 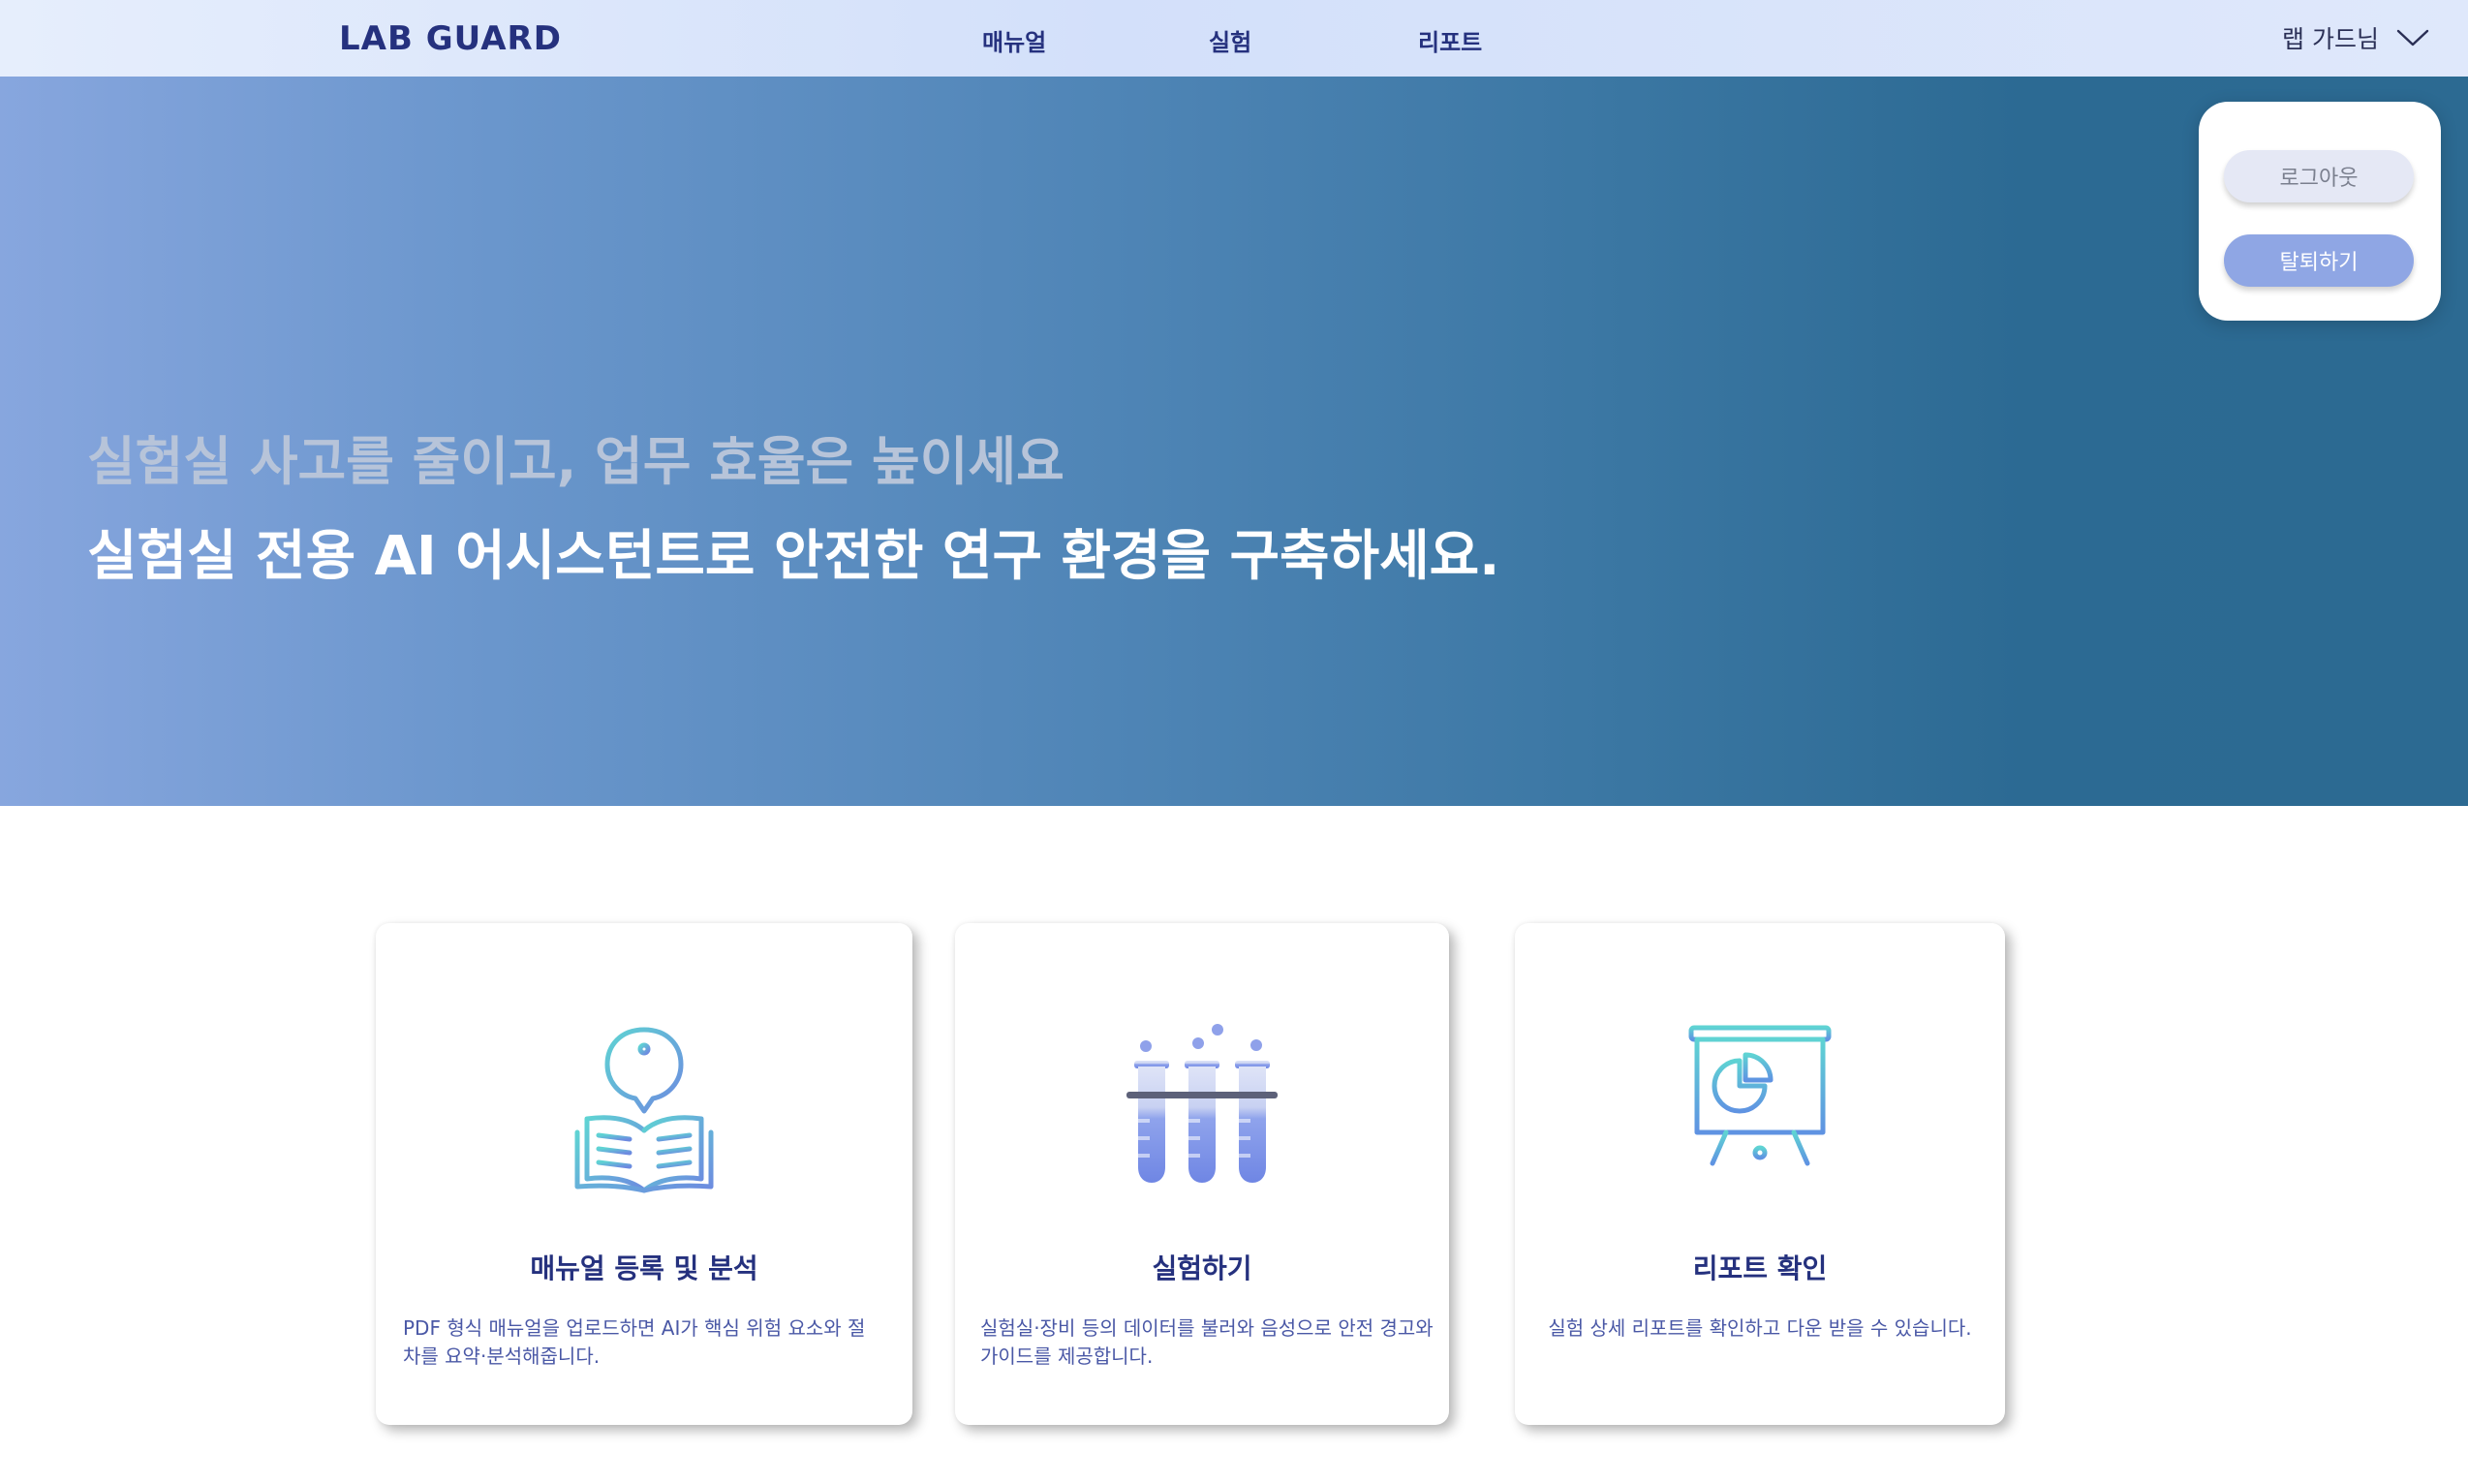 What do you see at coordinates (1067, 1356) in the screenshot?
I see `card-description-line: 가이드를 제공합니다.` at bounding box center [1067, 1356].